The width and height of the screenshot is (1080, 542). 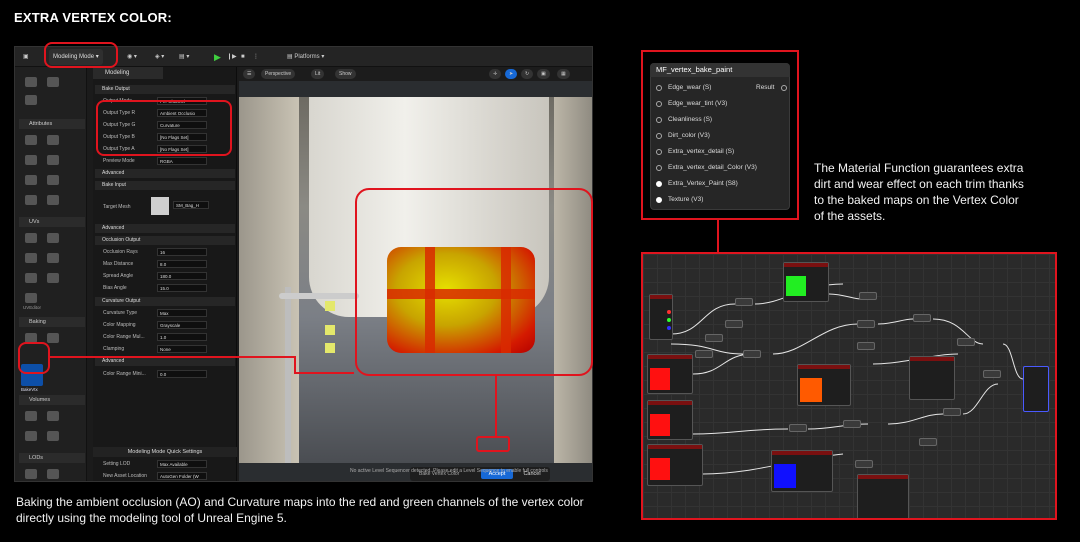 I want to click on color-range-min-input: 0.0, so click(x=182, y=374).